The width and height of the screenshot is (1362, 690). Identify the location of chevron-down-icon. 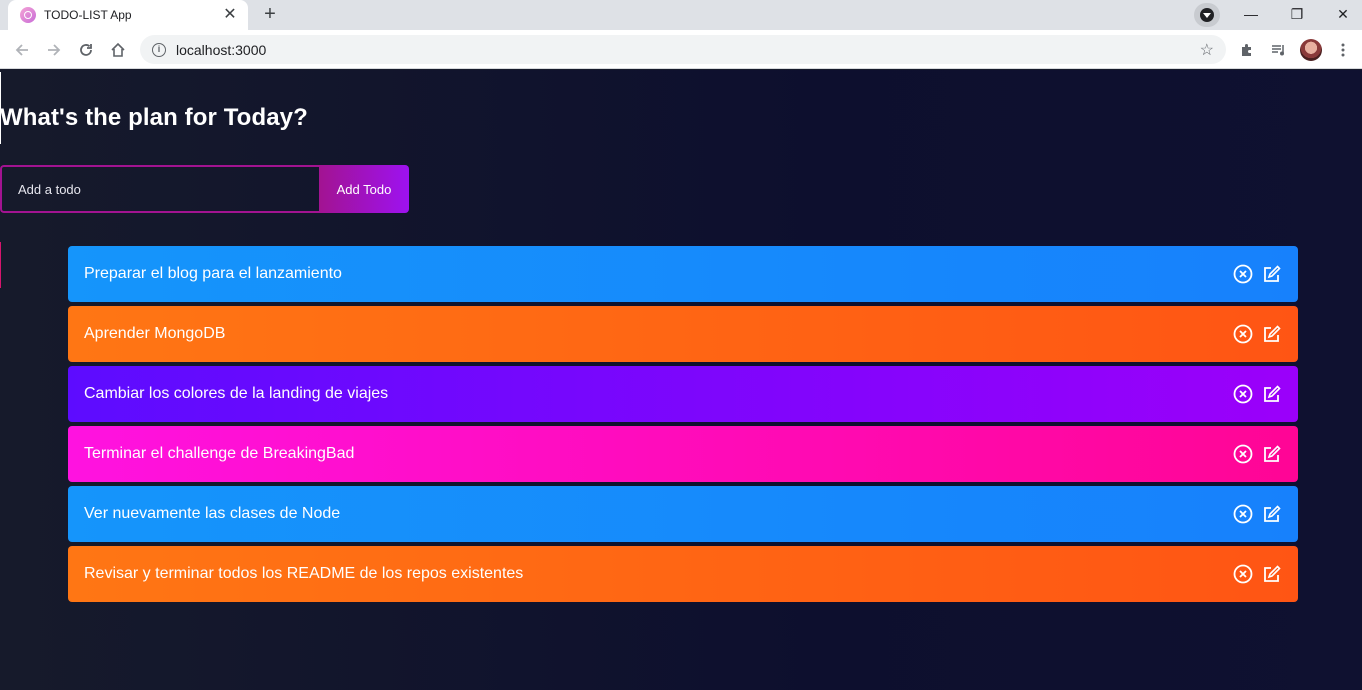
(1207, 15).